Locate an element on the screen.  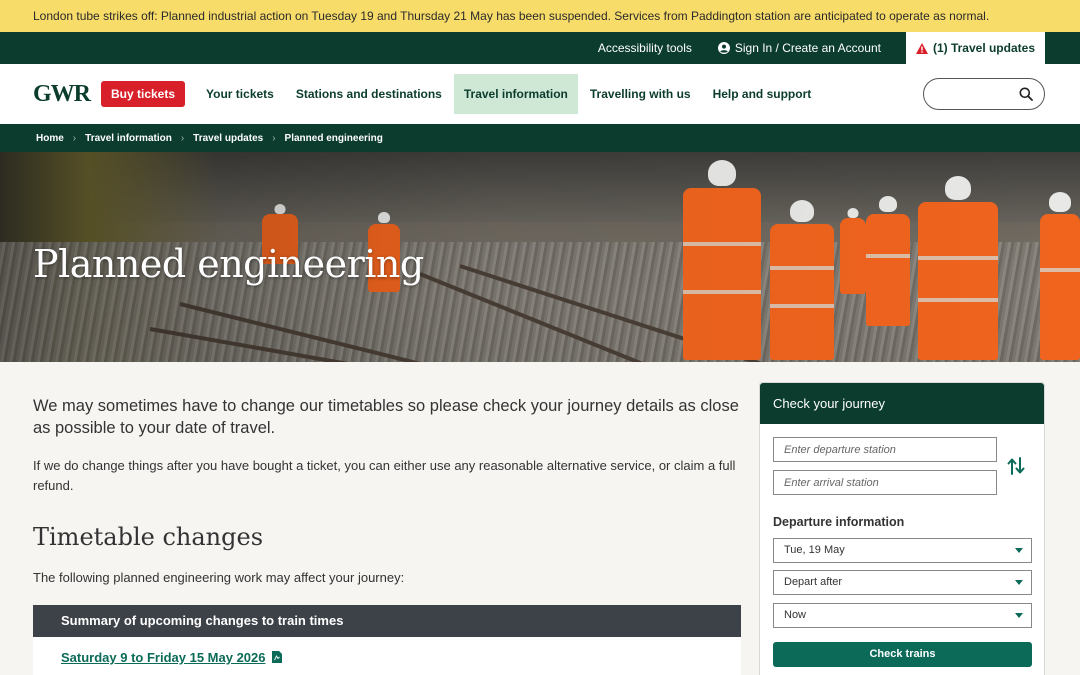
page-title: Planned engineering is located at coordinates (228, 264).